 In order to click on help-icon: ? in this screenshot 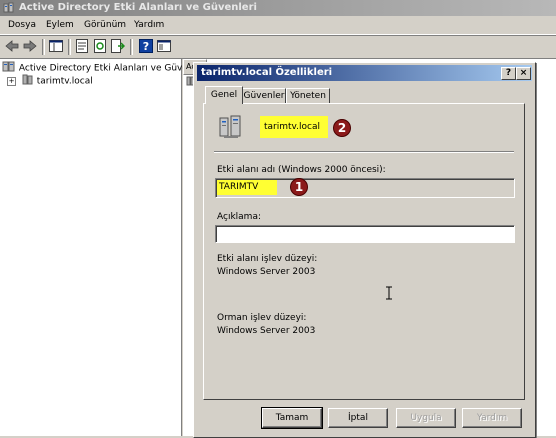, I will do `click(146, 46)`.